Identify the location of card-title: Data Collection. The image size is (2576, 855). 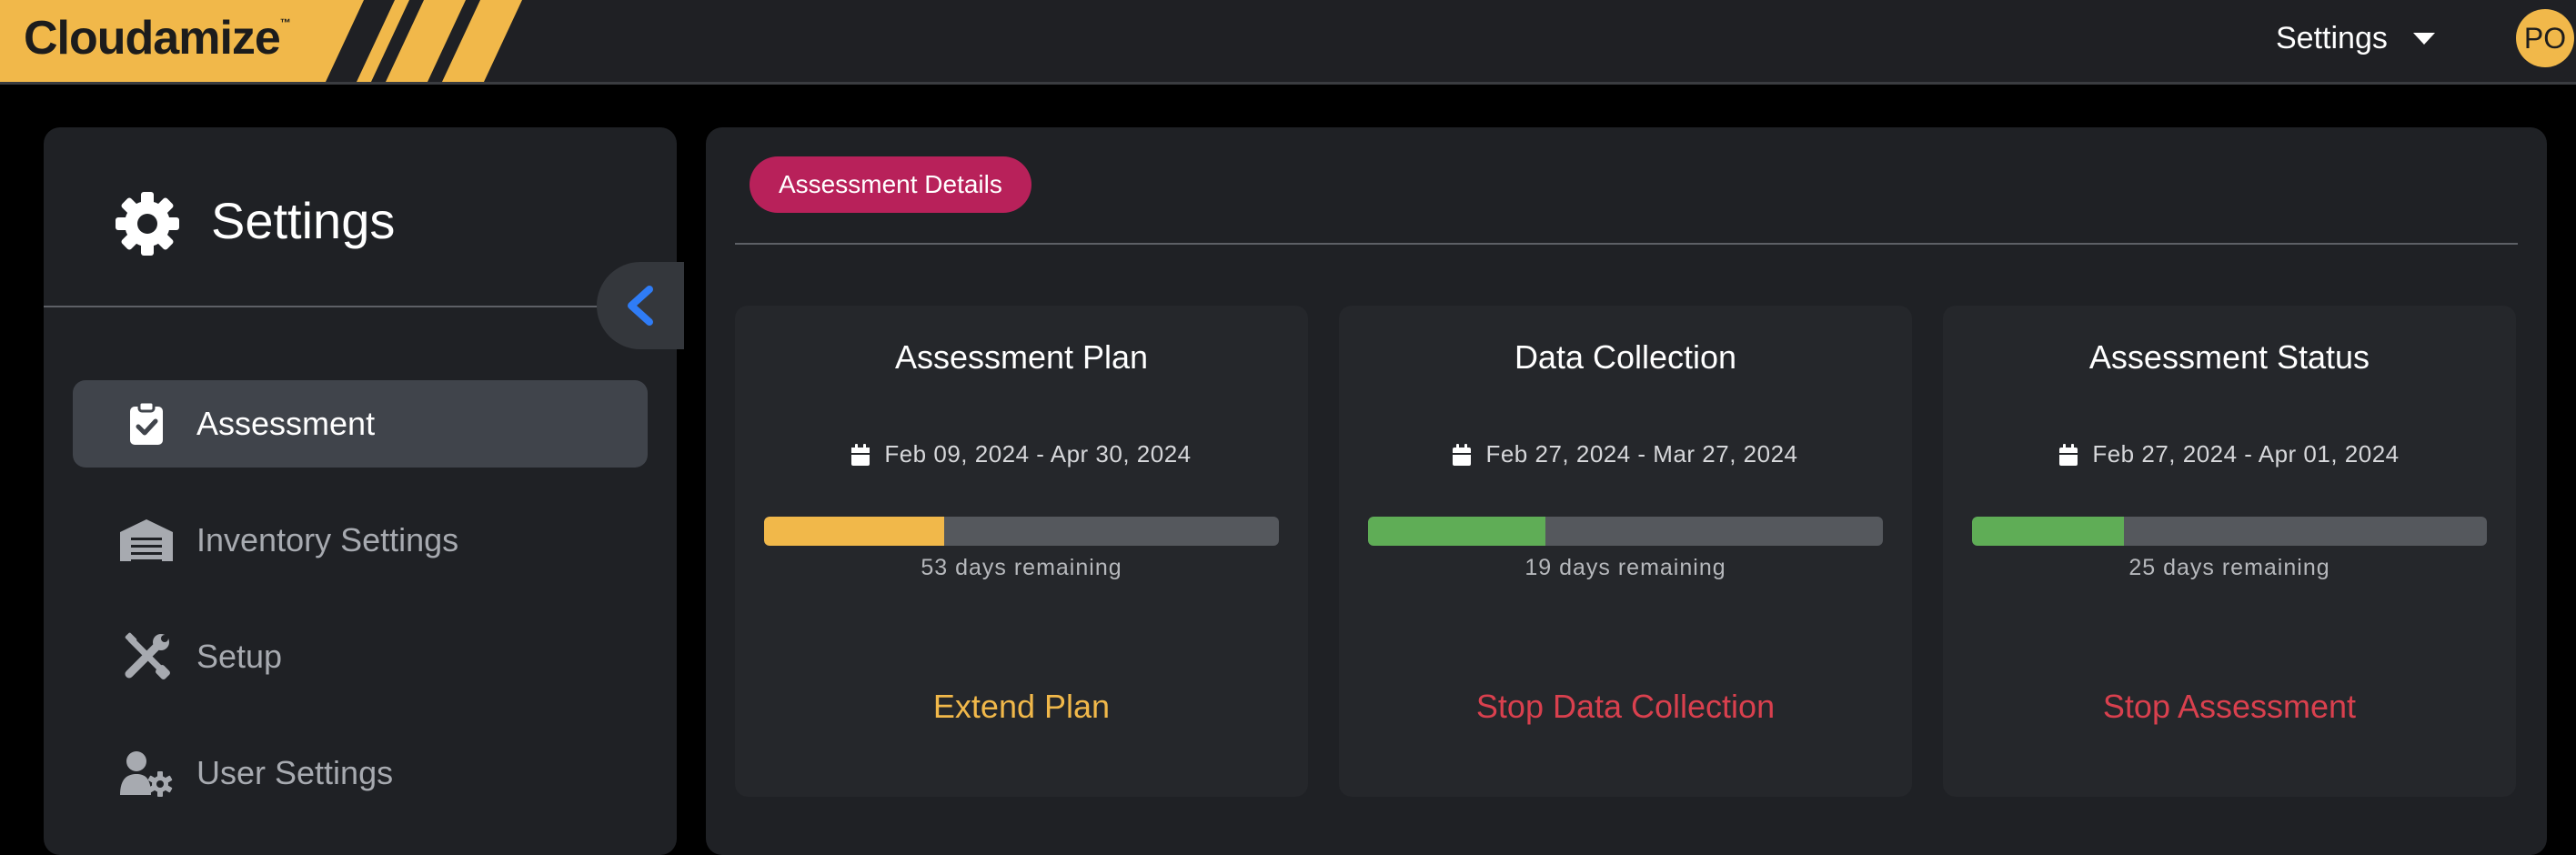
(1625, 357).